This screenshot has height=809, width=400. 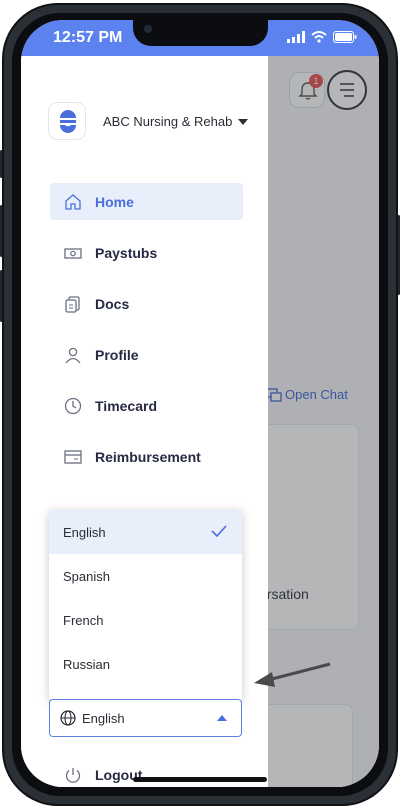 What do you see at coordinates (319, 37) in the screenshot?
I see `wifi-icon` at bounding box center [319, 37].